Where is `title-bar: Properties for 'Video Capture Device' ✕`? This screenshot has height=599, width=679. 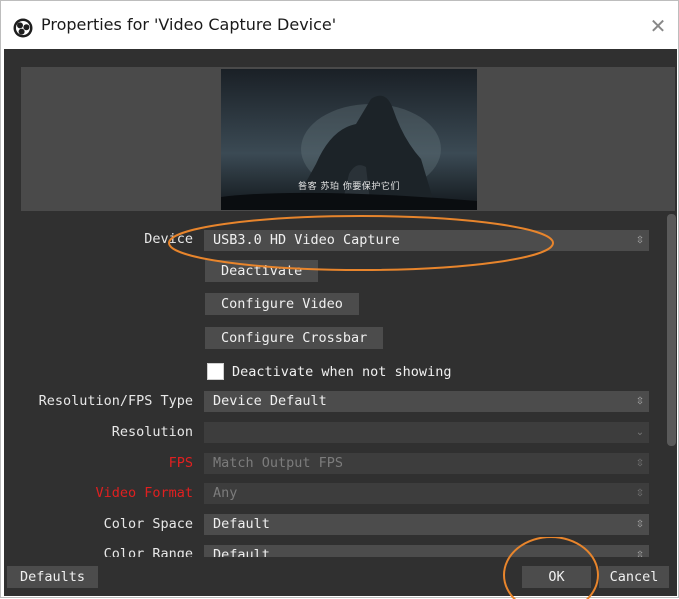 title-bar: Properties for 'Video Capture Device' ✕ is located at coordinates (339, 25).